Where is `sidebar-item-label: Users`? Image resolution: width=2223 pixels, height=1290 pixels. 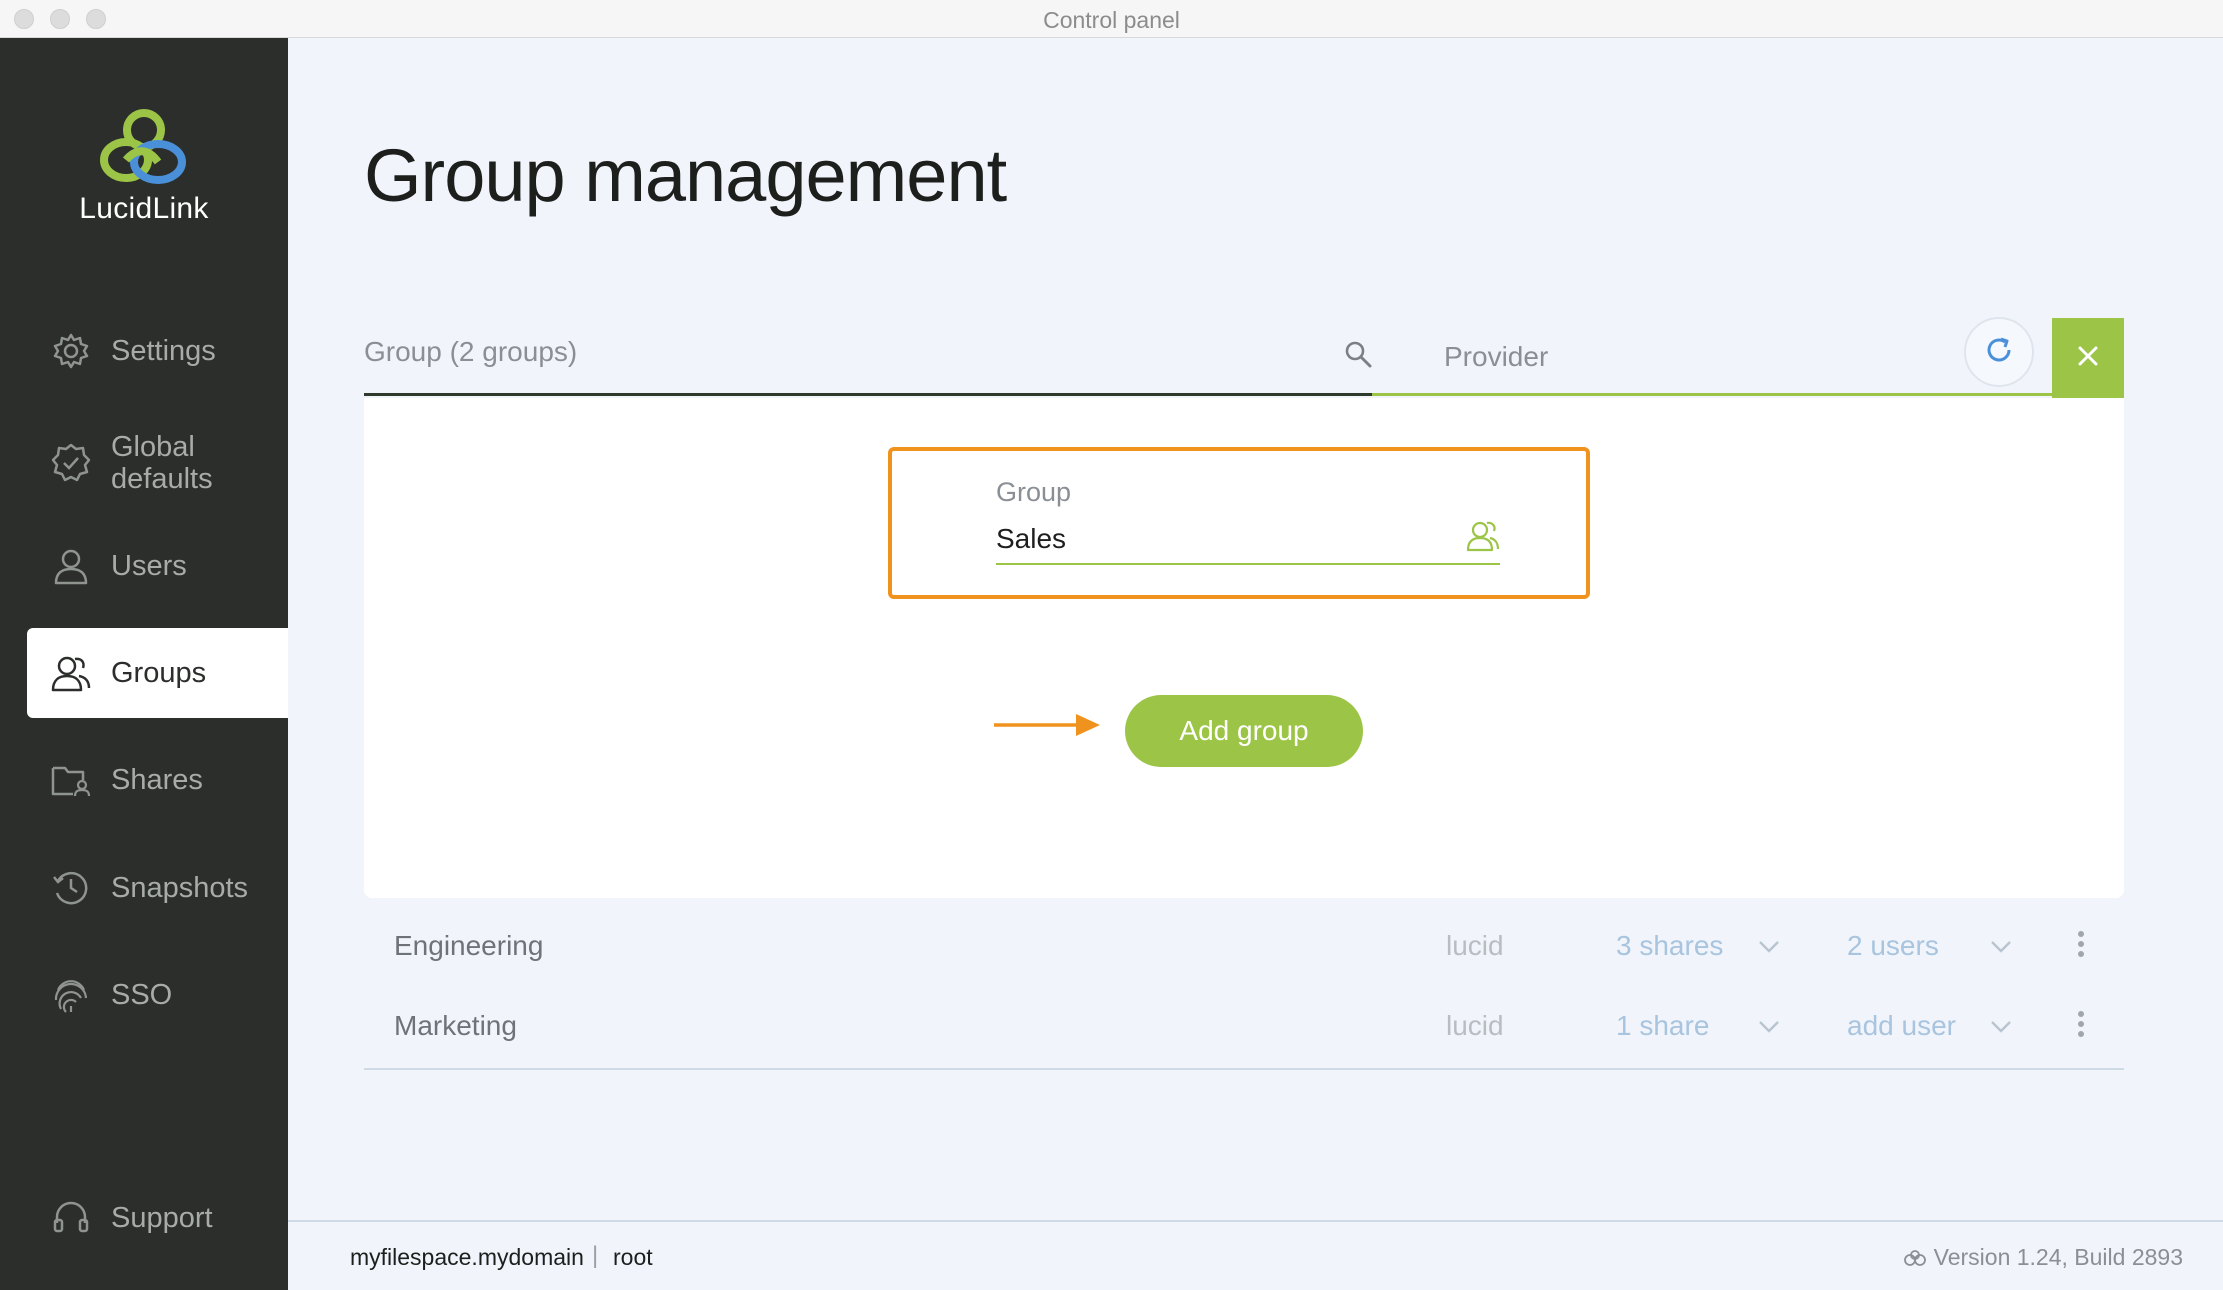
sidebar-item-label: Users is located at coordinates (149, 566).